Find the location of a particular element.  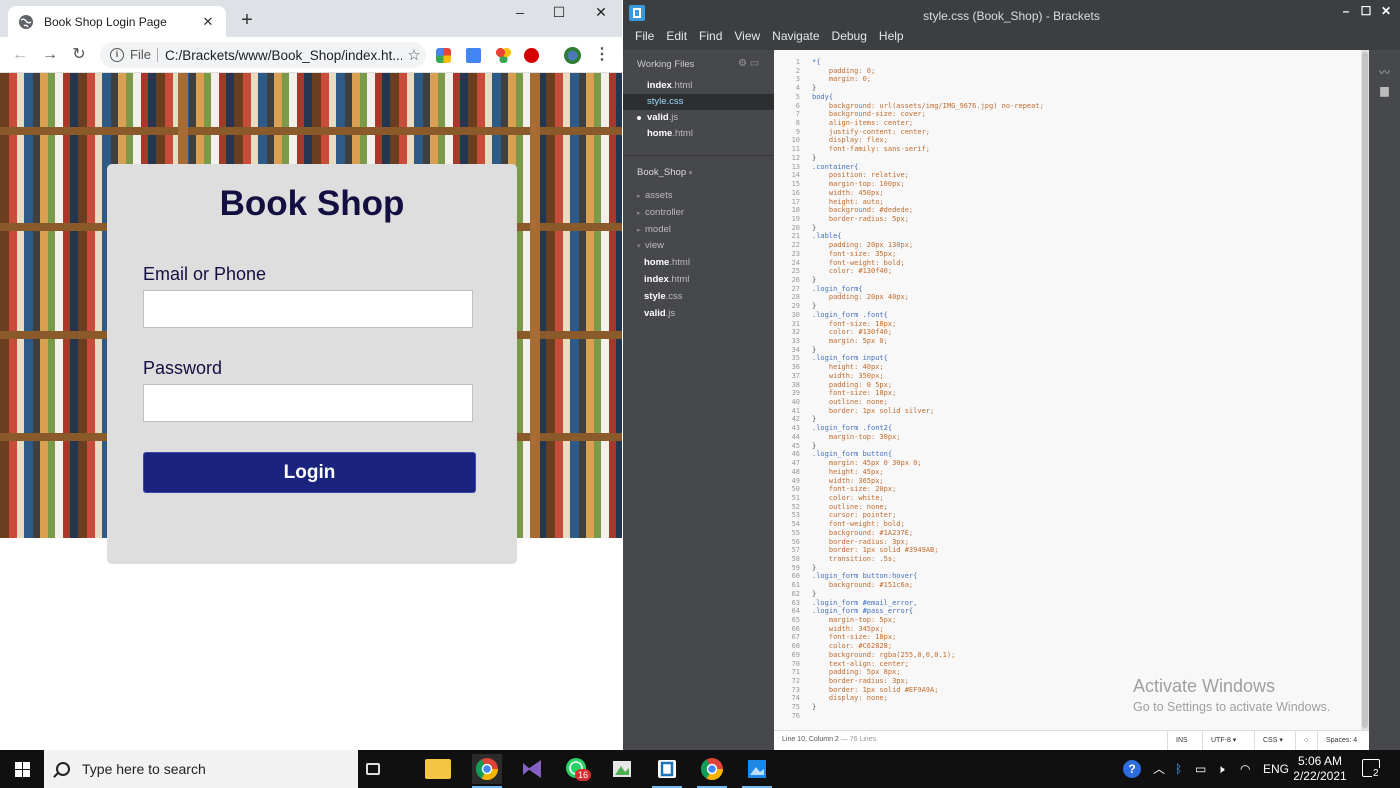

taskbar-clock: 5:06 AM 2/22/2021 is located at coordinates (1320, 769).